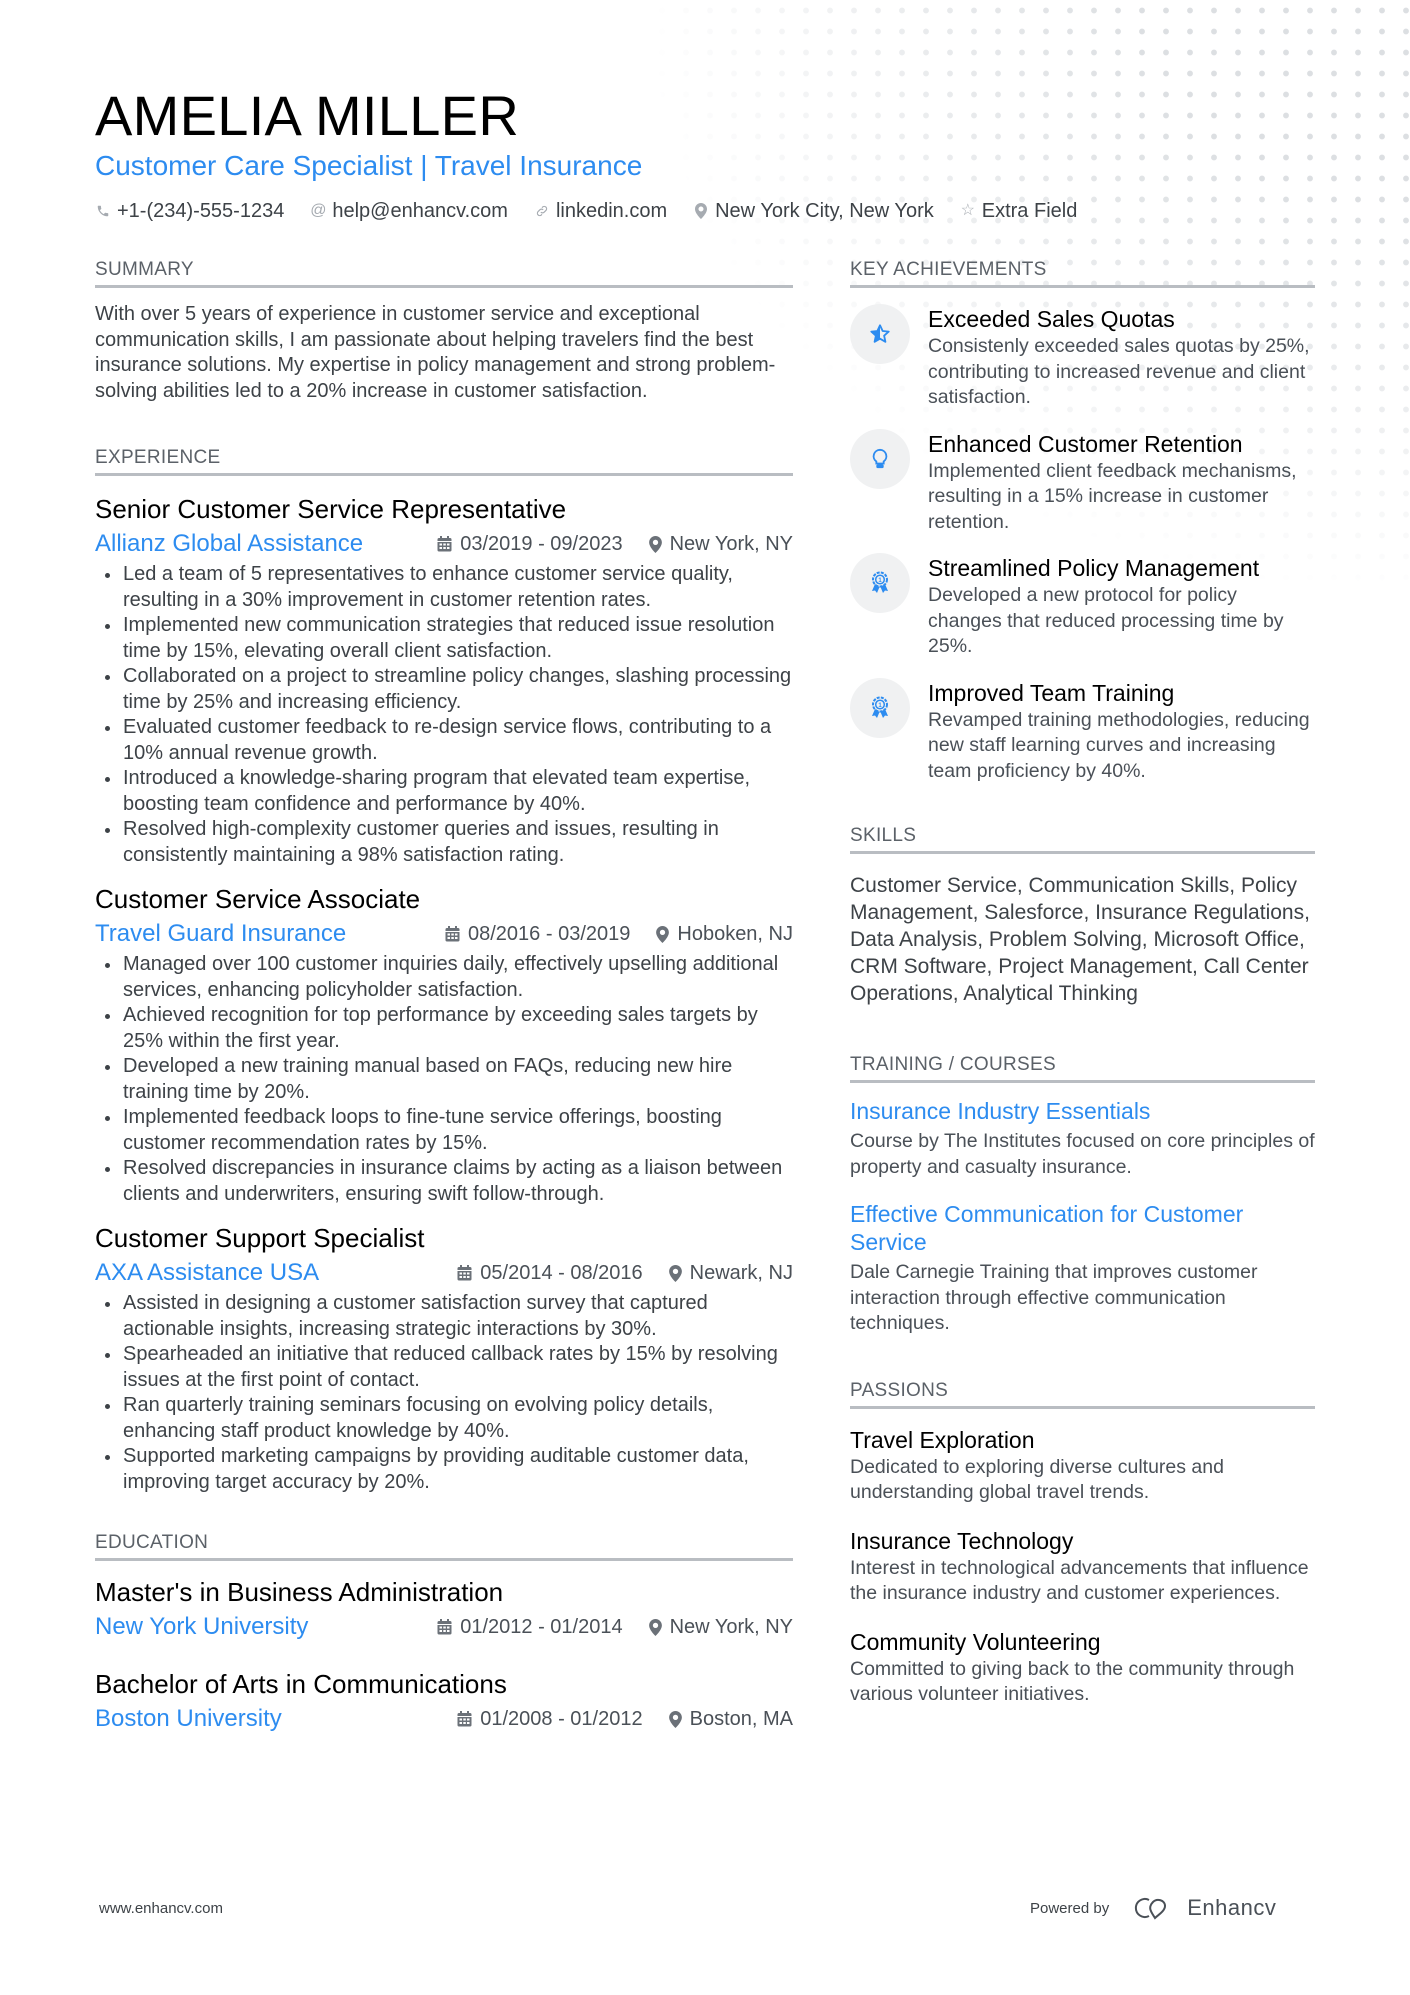  Describe the element at coordinates (824, 211) in the screenshot. I see `contact-location-text: New York City, New York` at that location.